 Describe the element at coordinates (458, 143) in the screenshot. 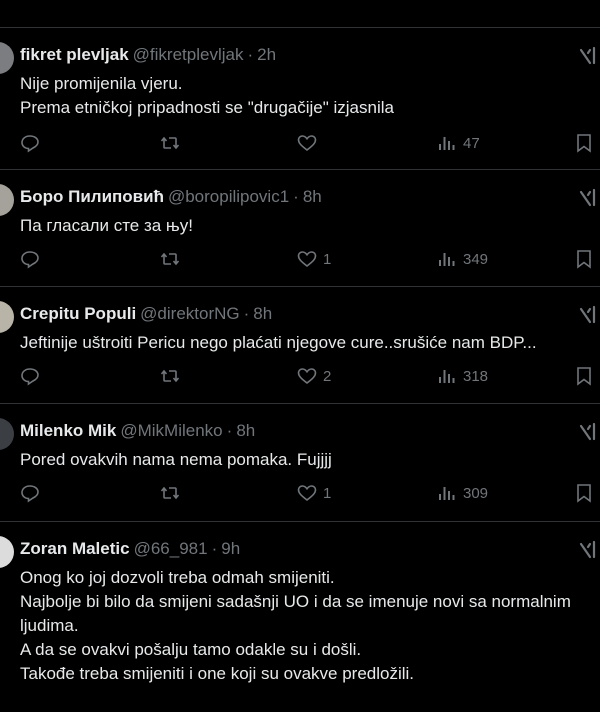

I see `views-button: 47` at that location.